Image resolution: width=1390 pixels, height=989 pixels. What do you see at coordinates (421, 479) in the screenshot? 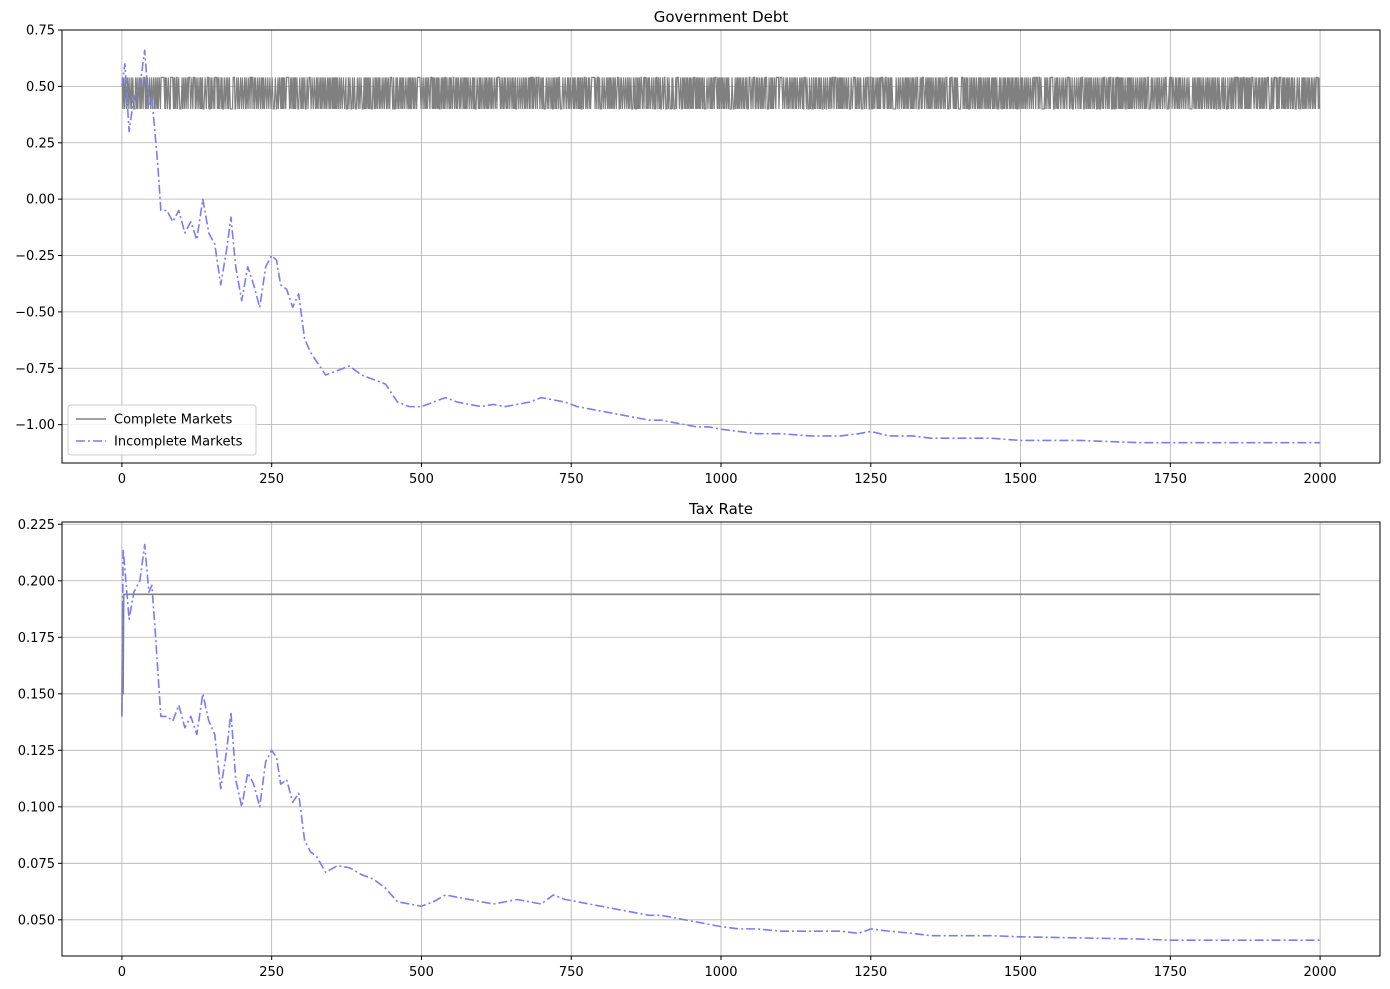
I see `debt-xtick-label: 500` at bounding box center [421, 479].